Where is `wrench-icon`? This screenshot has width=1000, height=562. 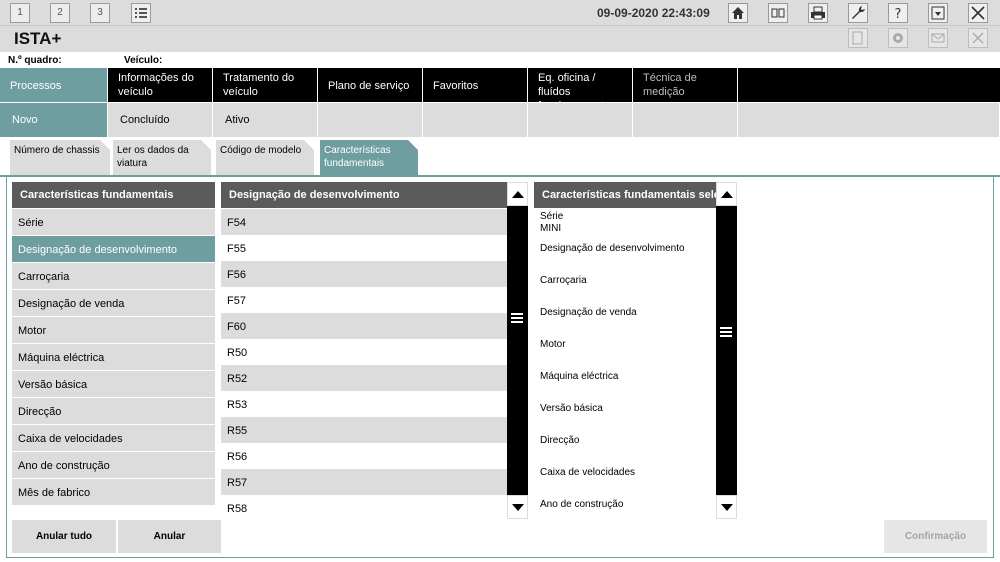
wrench-icon is located at coordinates (858, 13).